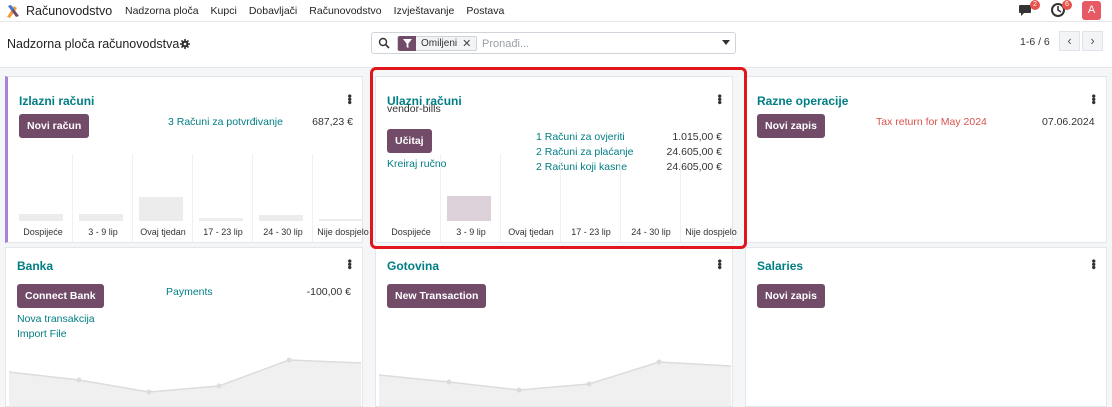  Describe the element at coordinates (43, 198) in the screenshot. I see `chart-column: Dospijeće` at that location.